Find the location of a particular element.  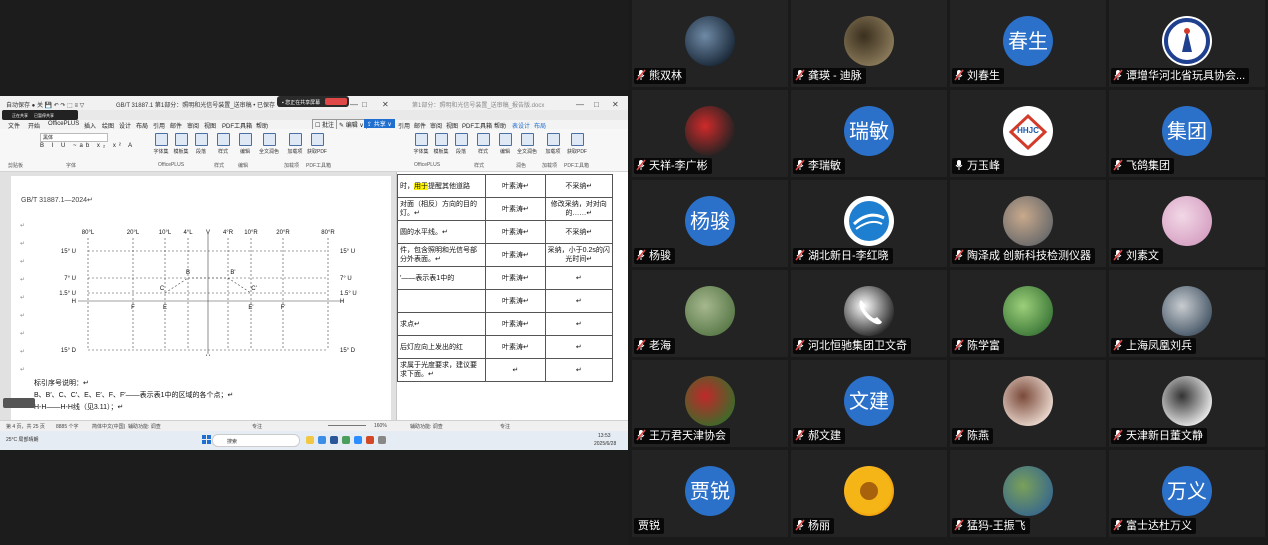

stop-share-button is located at coordinates (336, 101).